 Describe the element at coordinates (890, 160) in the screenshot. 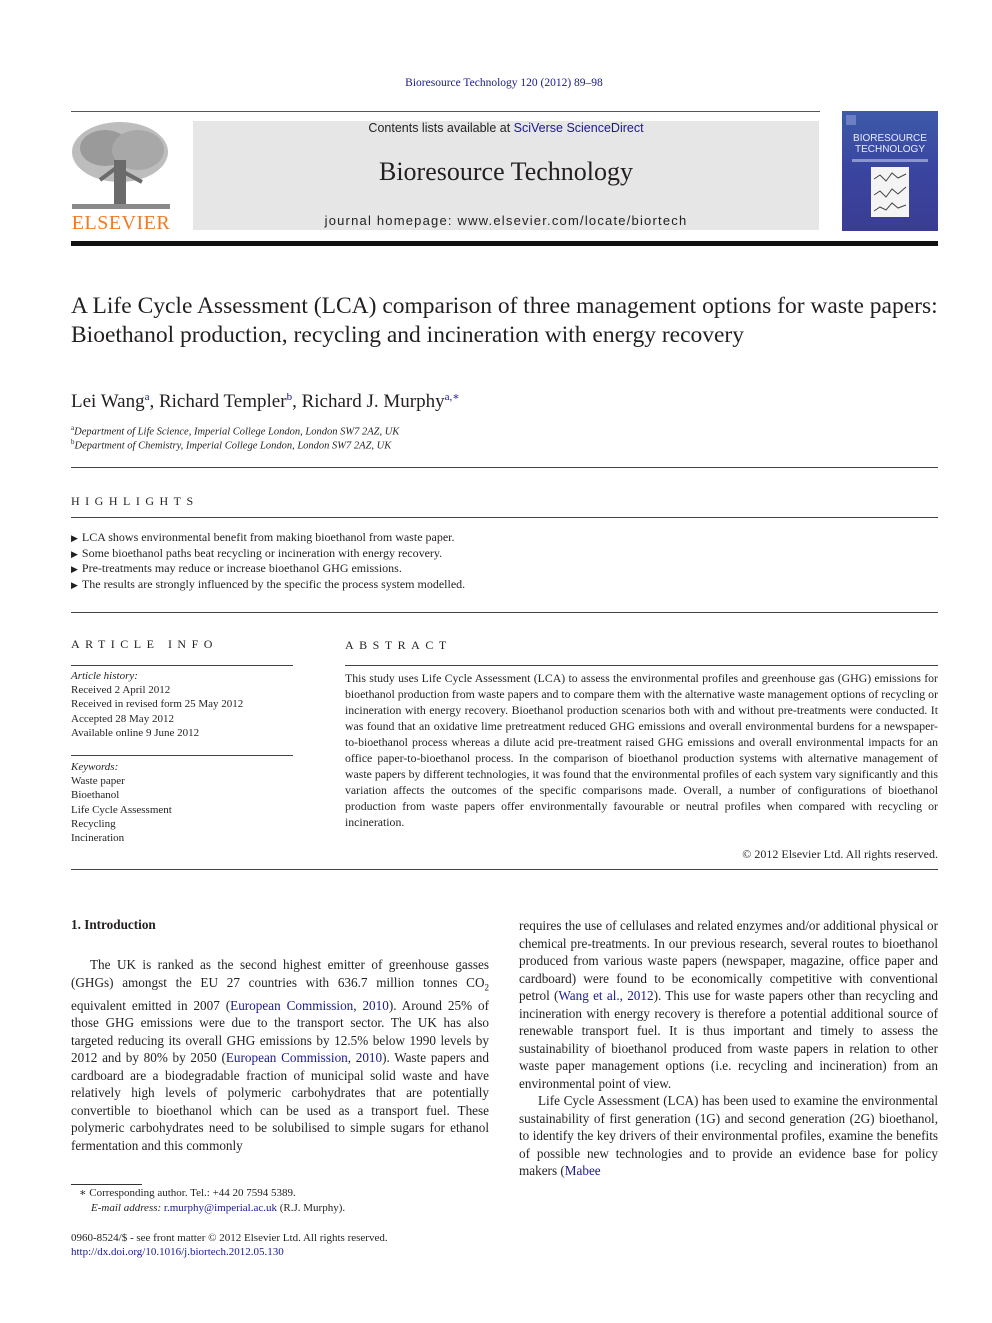

I see `cover-subtitle-bar` at that location.